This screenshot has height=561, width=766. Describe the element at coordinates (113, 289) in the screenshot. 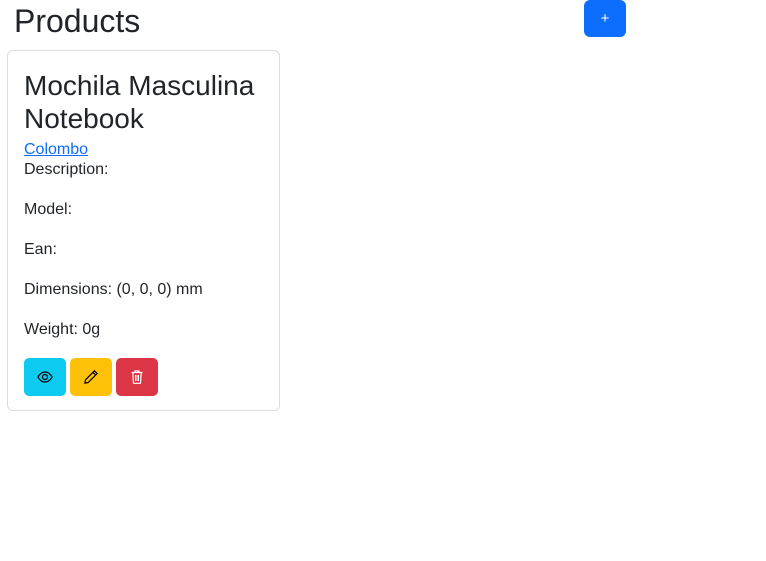

I see `product-dimensions: Dimensions: (0, 0, 0) mm` at that location.